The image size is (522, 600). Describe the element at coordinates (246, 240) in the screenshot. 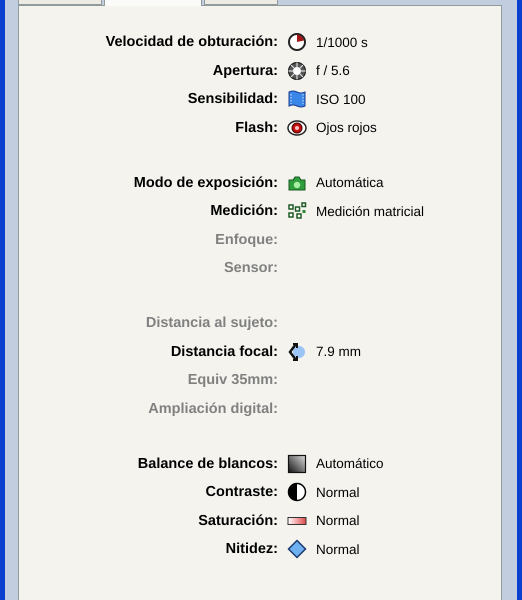

I see `field-label: Enfoque:` at that location.